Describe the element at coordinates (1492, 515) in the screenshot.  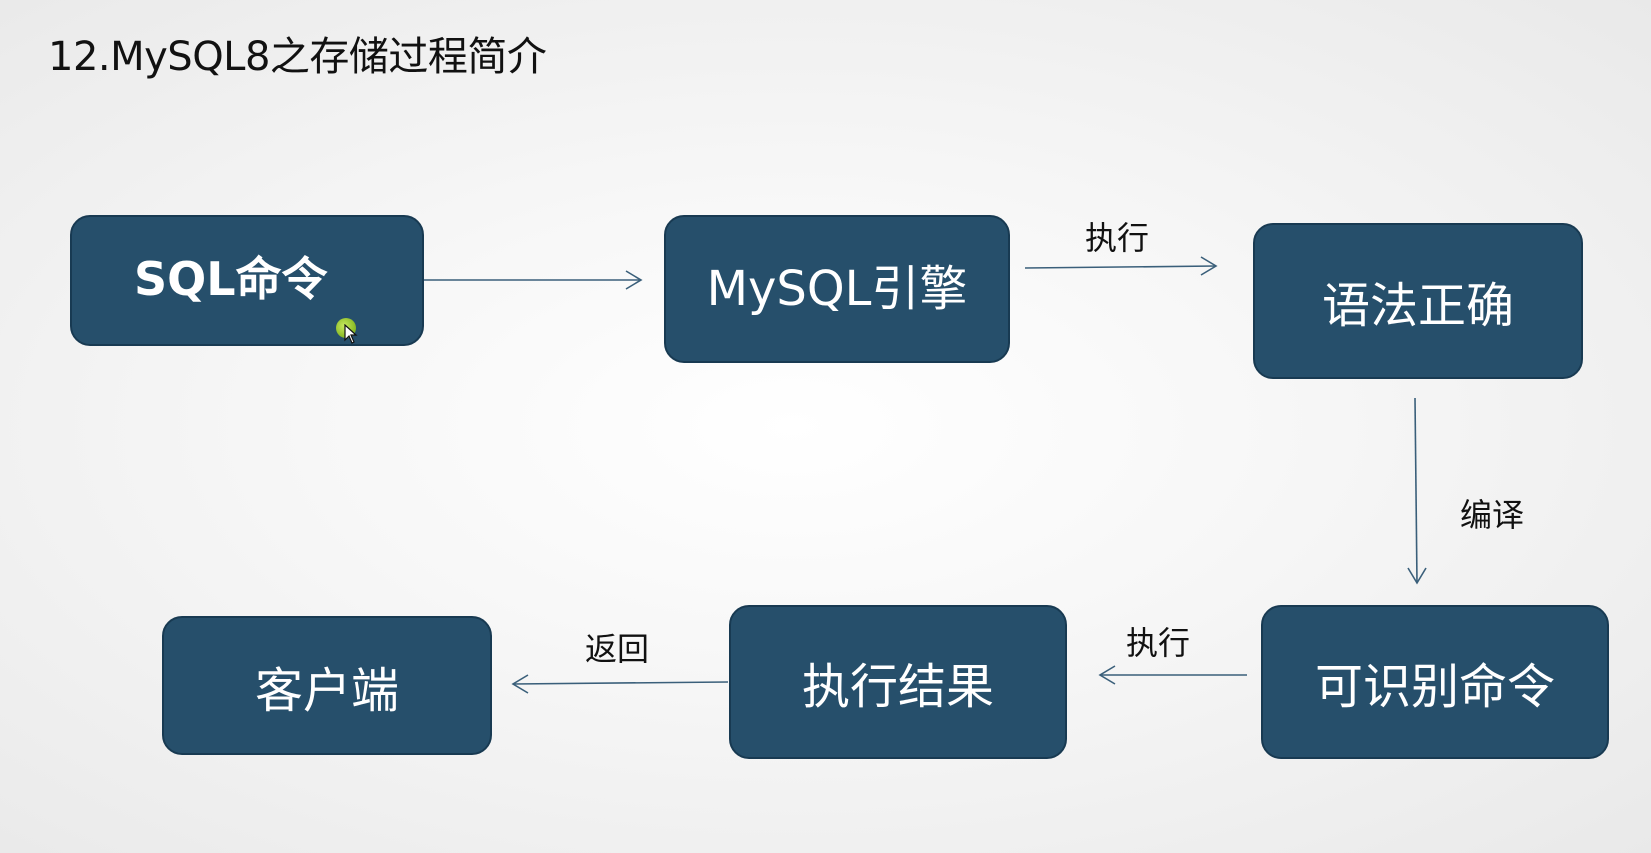
I see `edge-label-compile: 编译` at that location.